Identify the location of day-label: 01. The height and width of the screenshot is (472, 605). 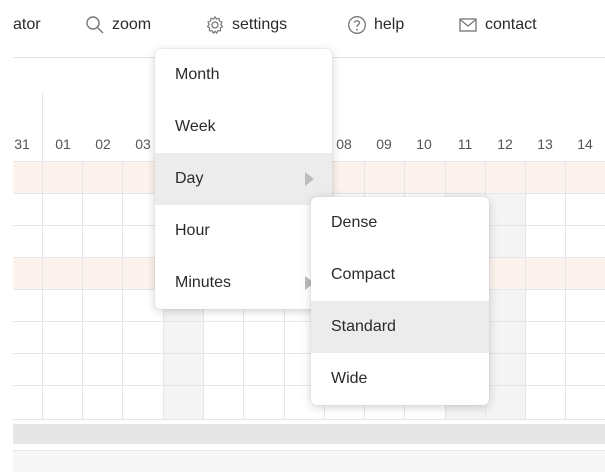
(63, 144).